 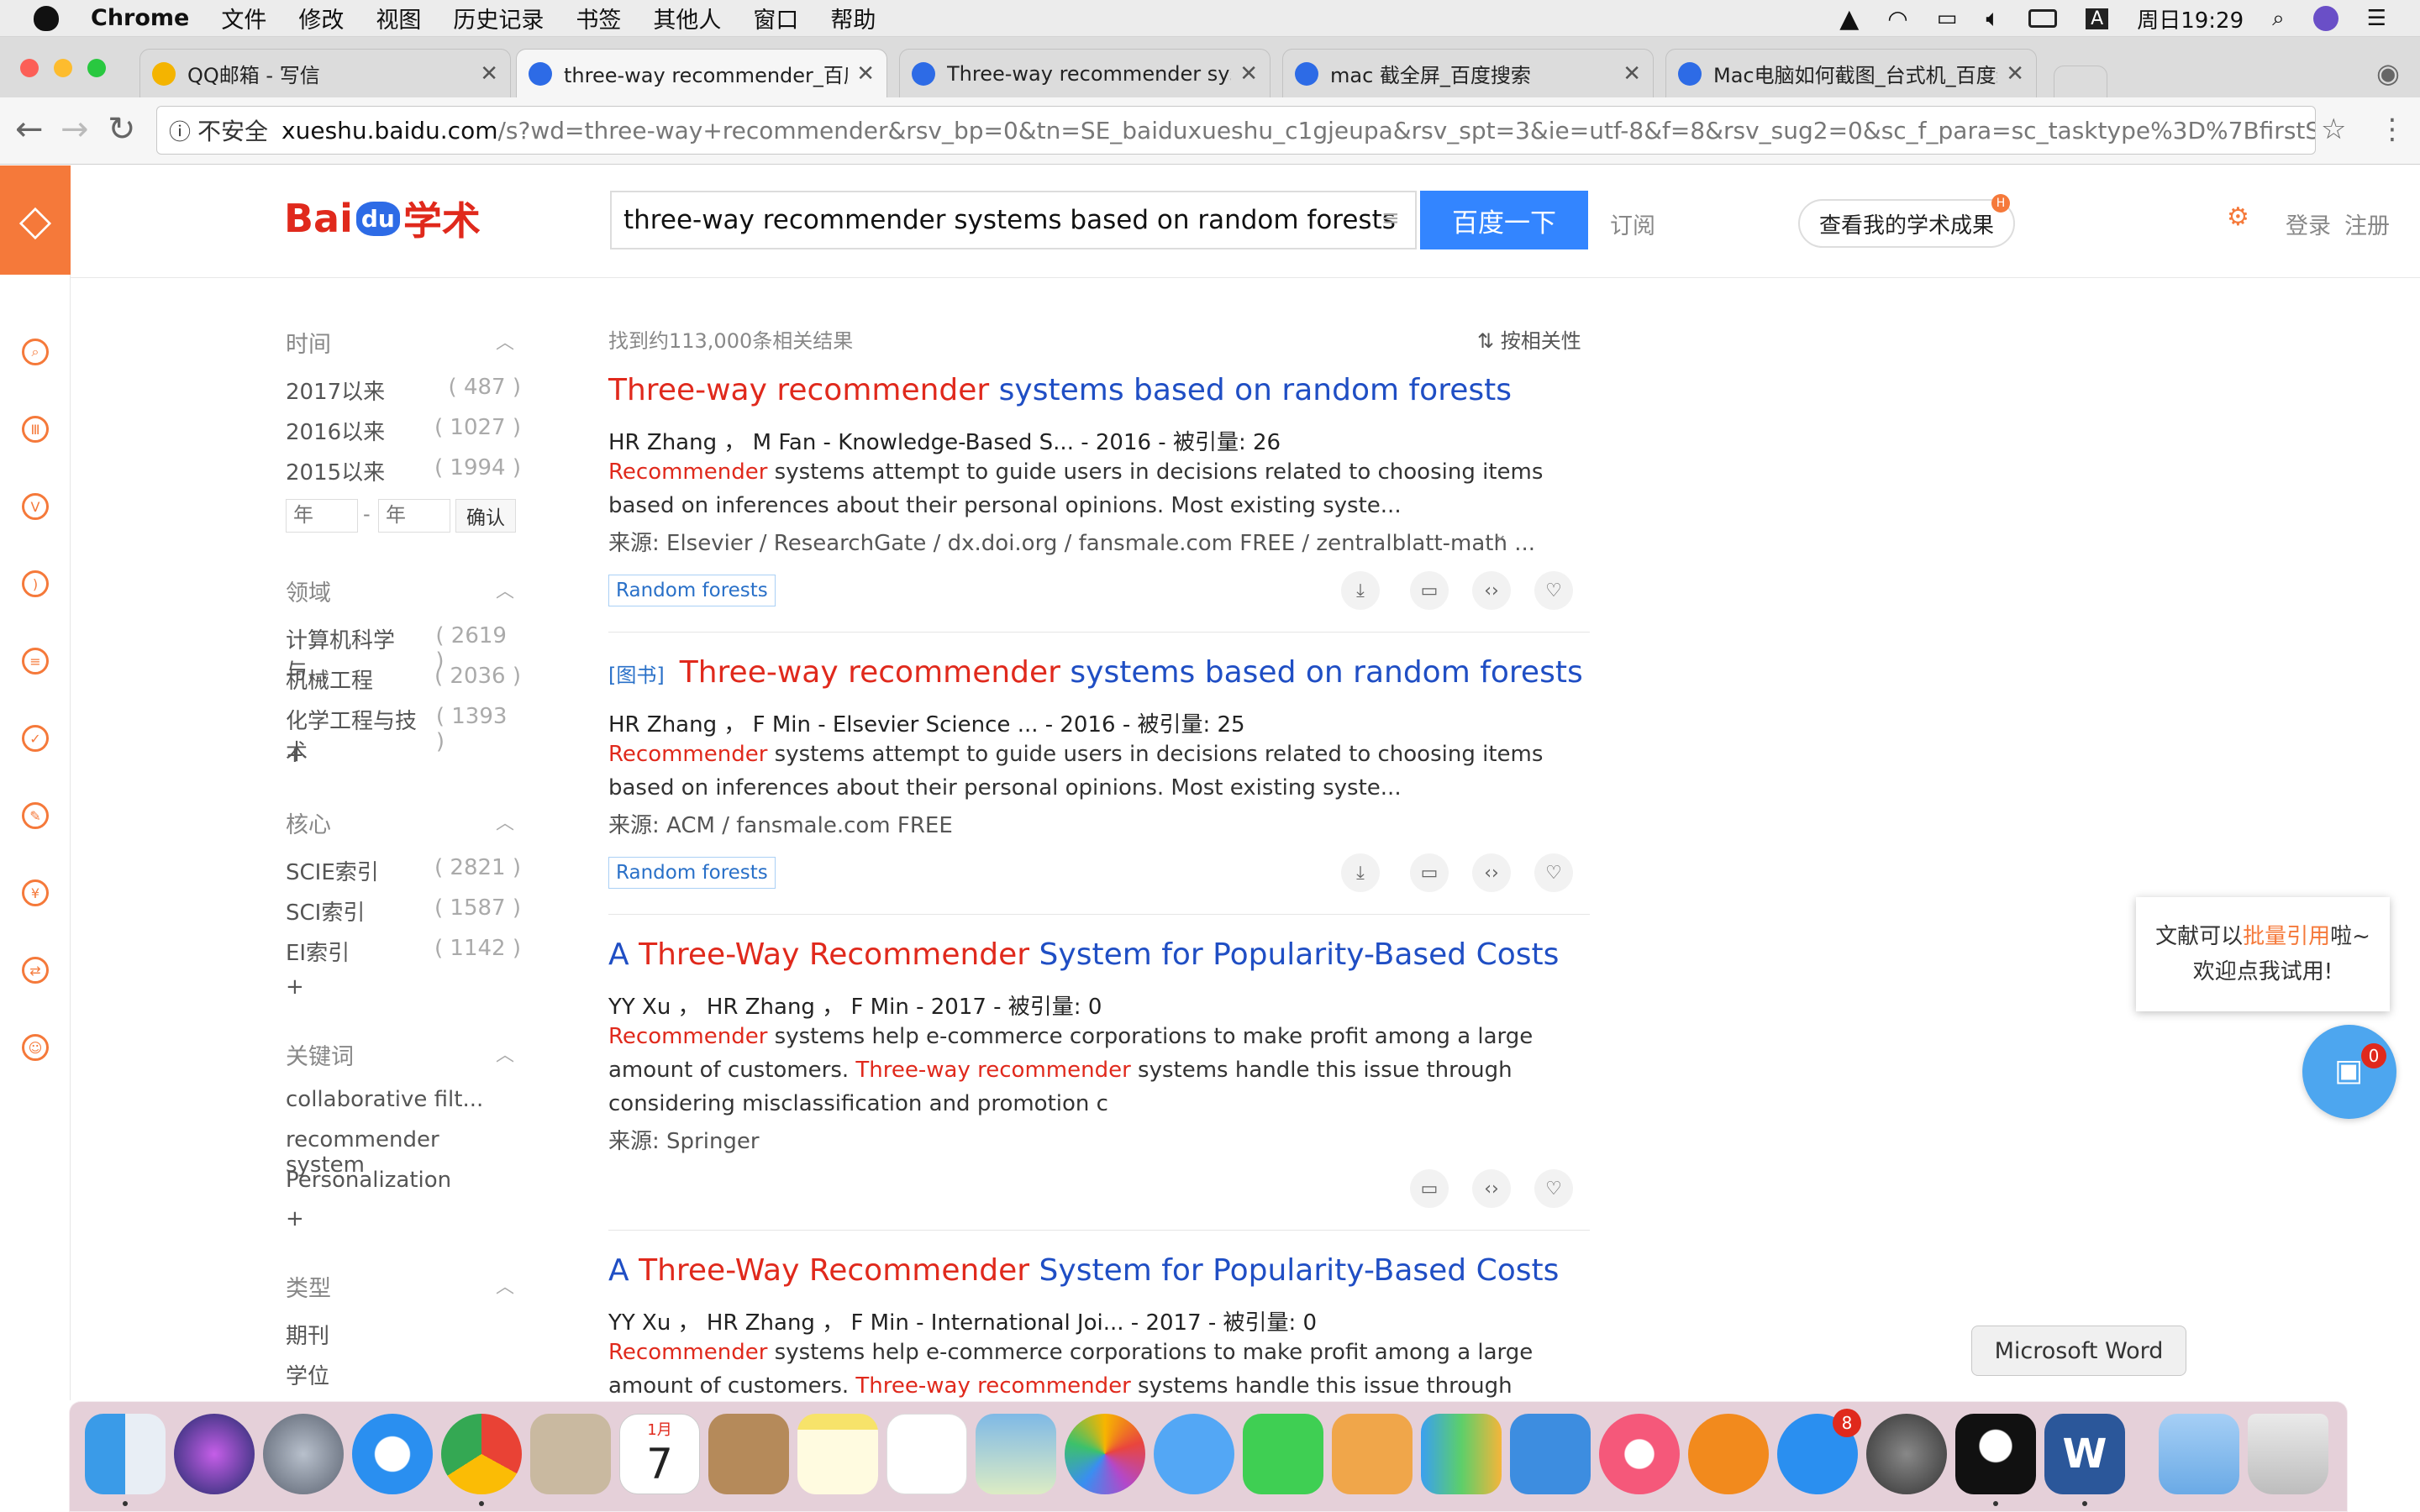 I want to click on sidebar-rss-icon: ), so click(x=35, y=583).